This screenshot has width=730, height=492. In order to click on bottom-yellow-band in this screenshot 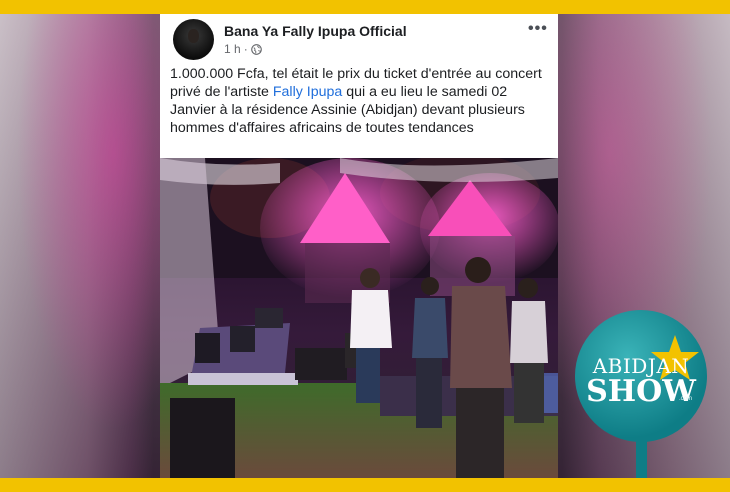, I will do `click(365, 485)`.